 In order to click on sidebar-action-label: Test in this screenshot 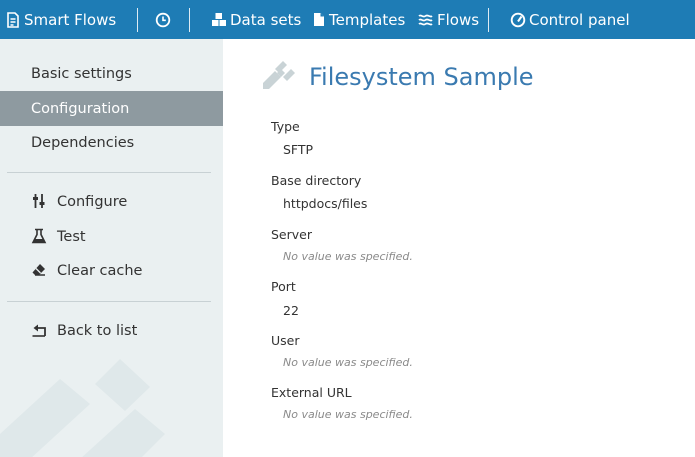, I will do `click(71, 236)`.